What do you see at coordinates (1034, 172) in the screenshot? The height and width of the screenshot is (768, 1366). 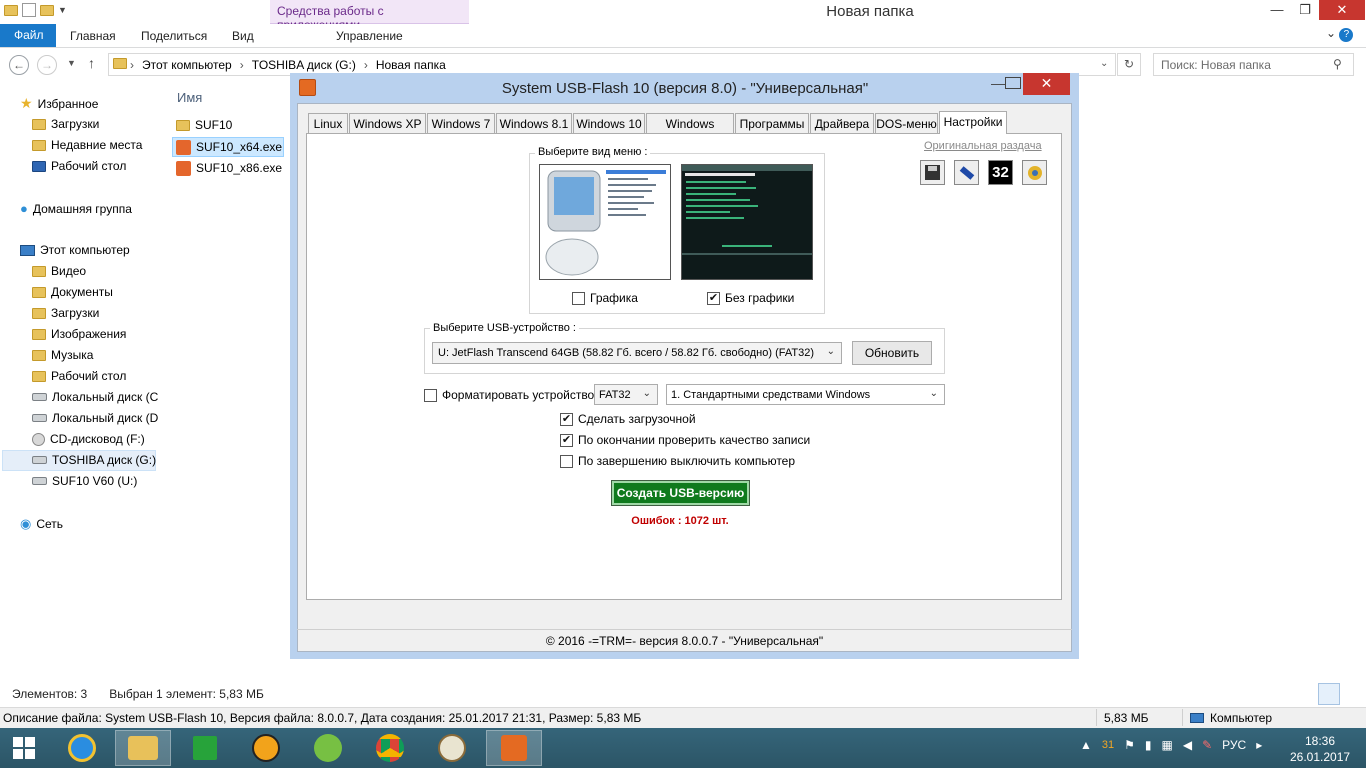 I see `settings-tool-icon` at bounding box center [1034, 172].